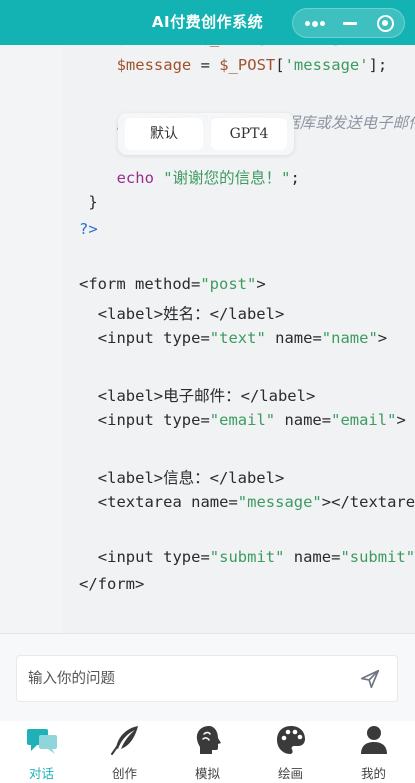  What do you see at coordinates (93, 201) in the screenshot?
I see `code-line: }` at bounding box center [93, 201].